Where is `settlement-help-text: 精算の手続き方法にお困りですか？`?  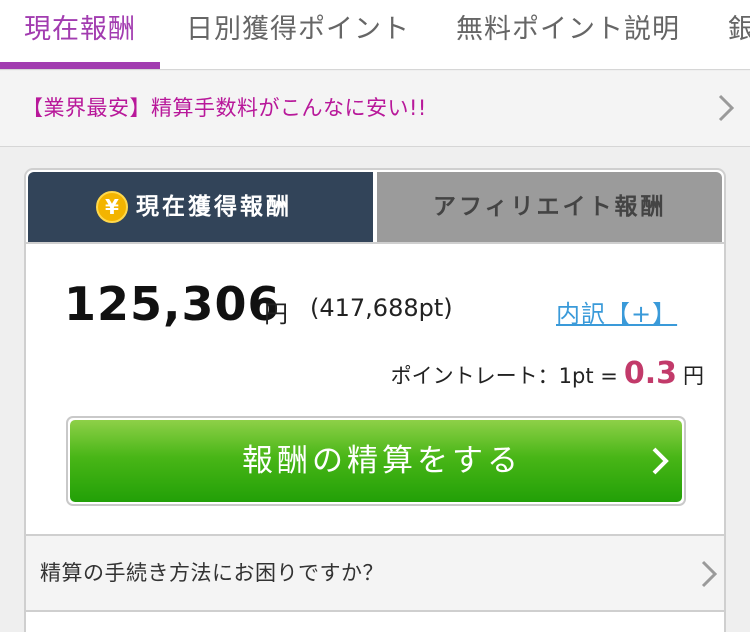 settlement-help-text: 精算の手続き方法にお困りですか？ is located at coordinates (212, 573).